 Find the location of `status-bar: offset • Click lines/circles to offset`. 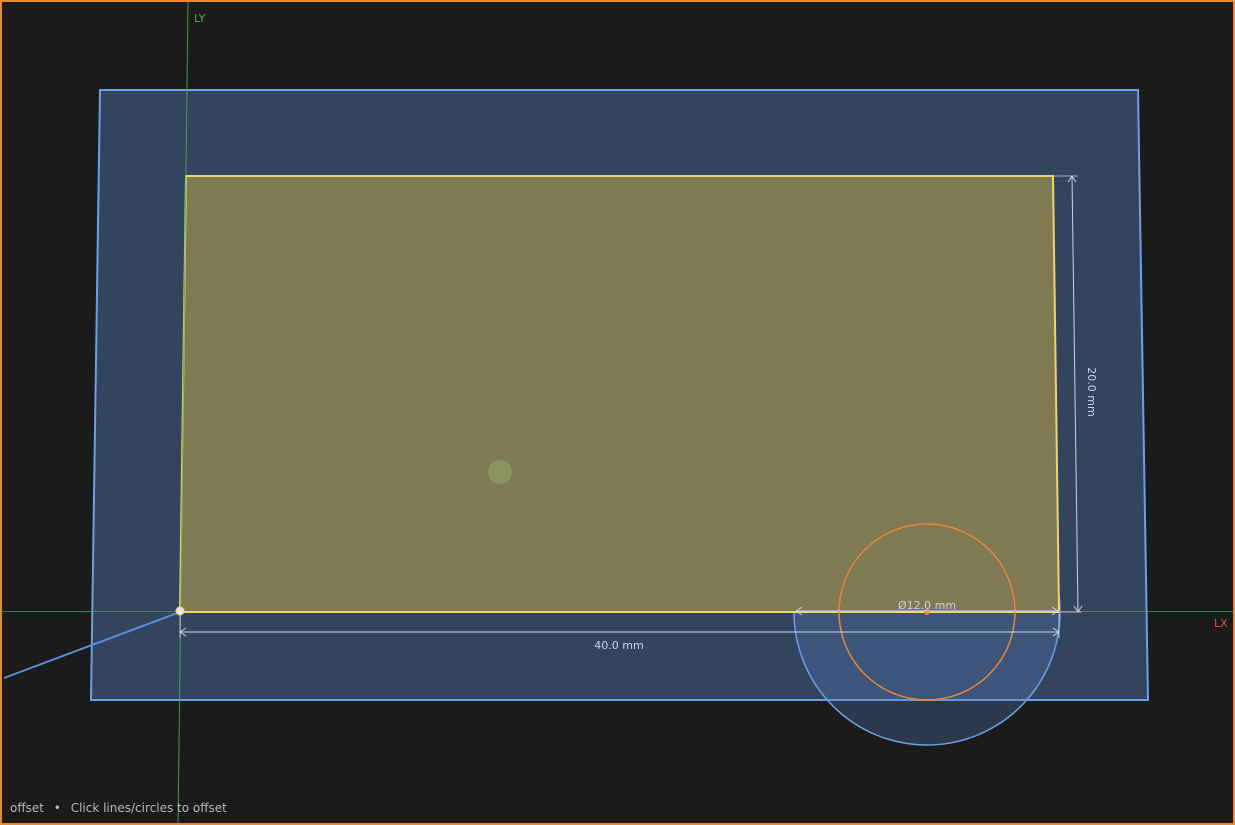

status-bar: offset • Click lines/circles to offset is located at coordinates (118, 808).